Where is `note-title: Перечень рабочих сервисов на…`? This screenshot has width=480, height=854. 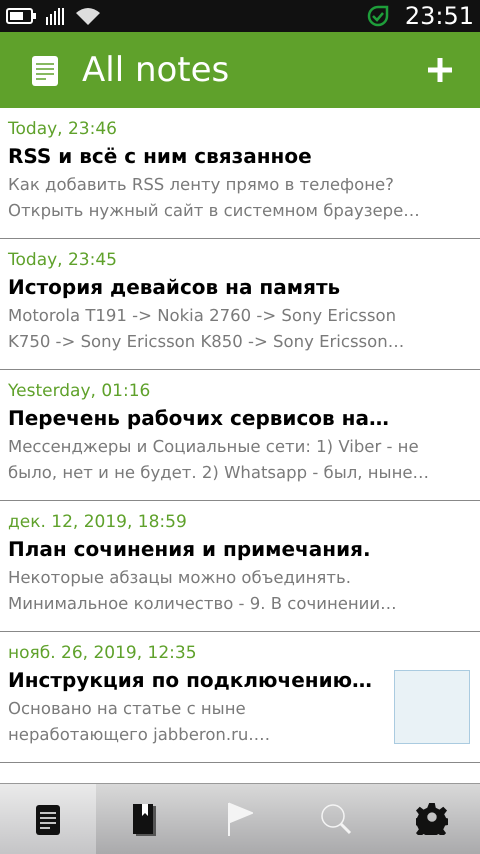 note-title: Перечень рабочих сервисов на… is located at coordinates (199, 418).